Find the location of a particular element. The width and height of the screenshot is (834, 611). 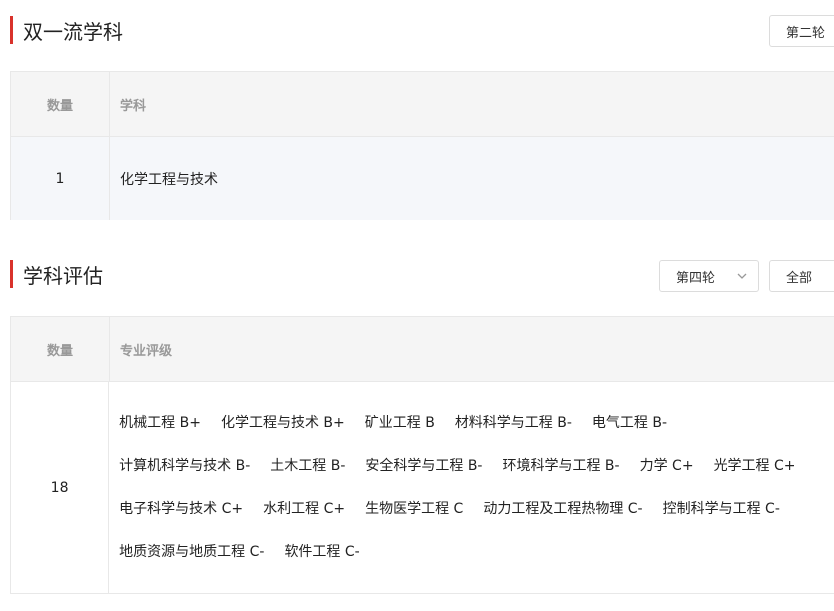

rating-item: 土木工程 B- is located at coordinates (308, 466).